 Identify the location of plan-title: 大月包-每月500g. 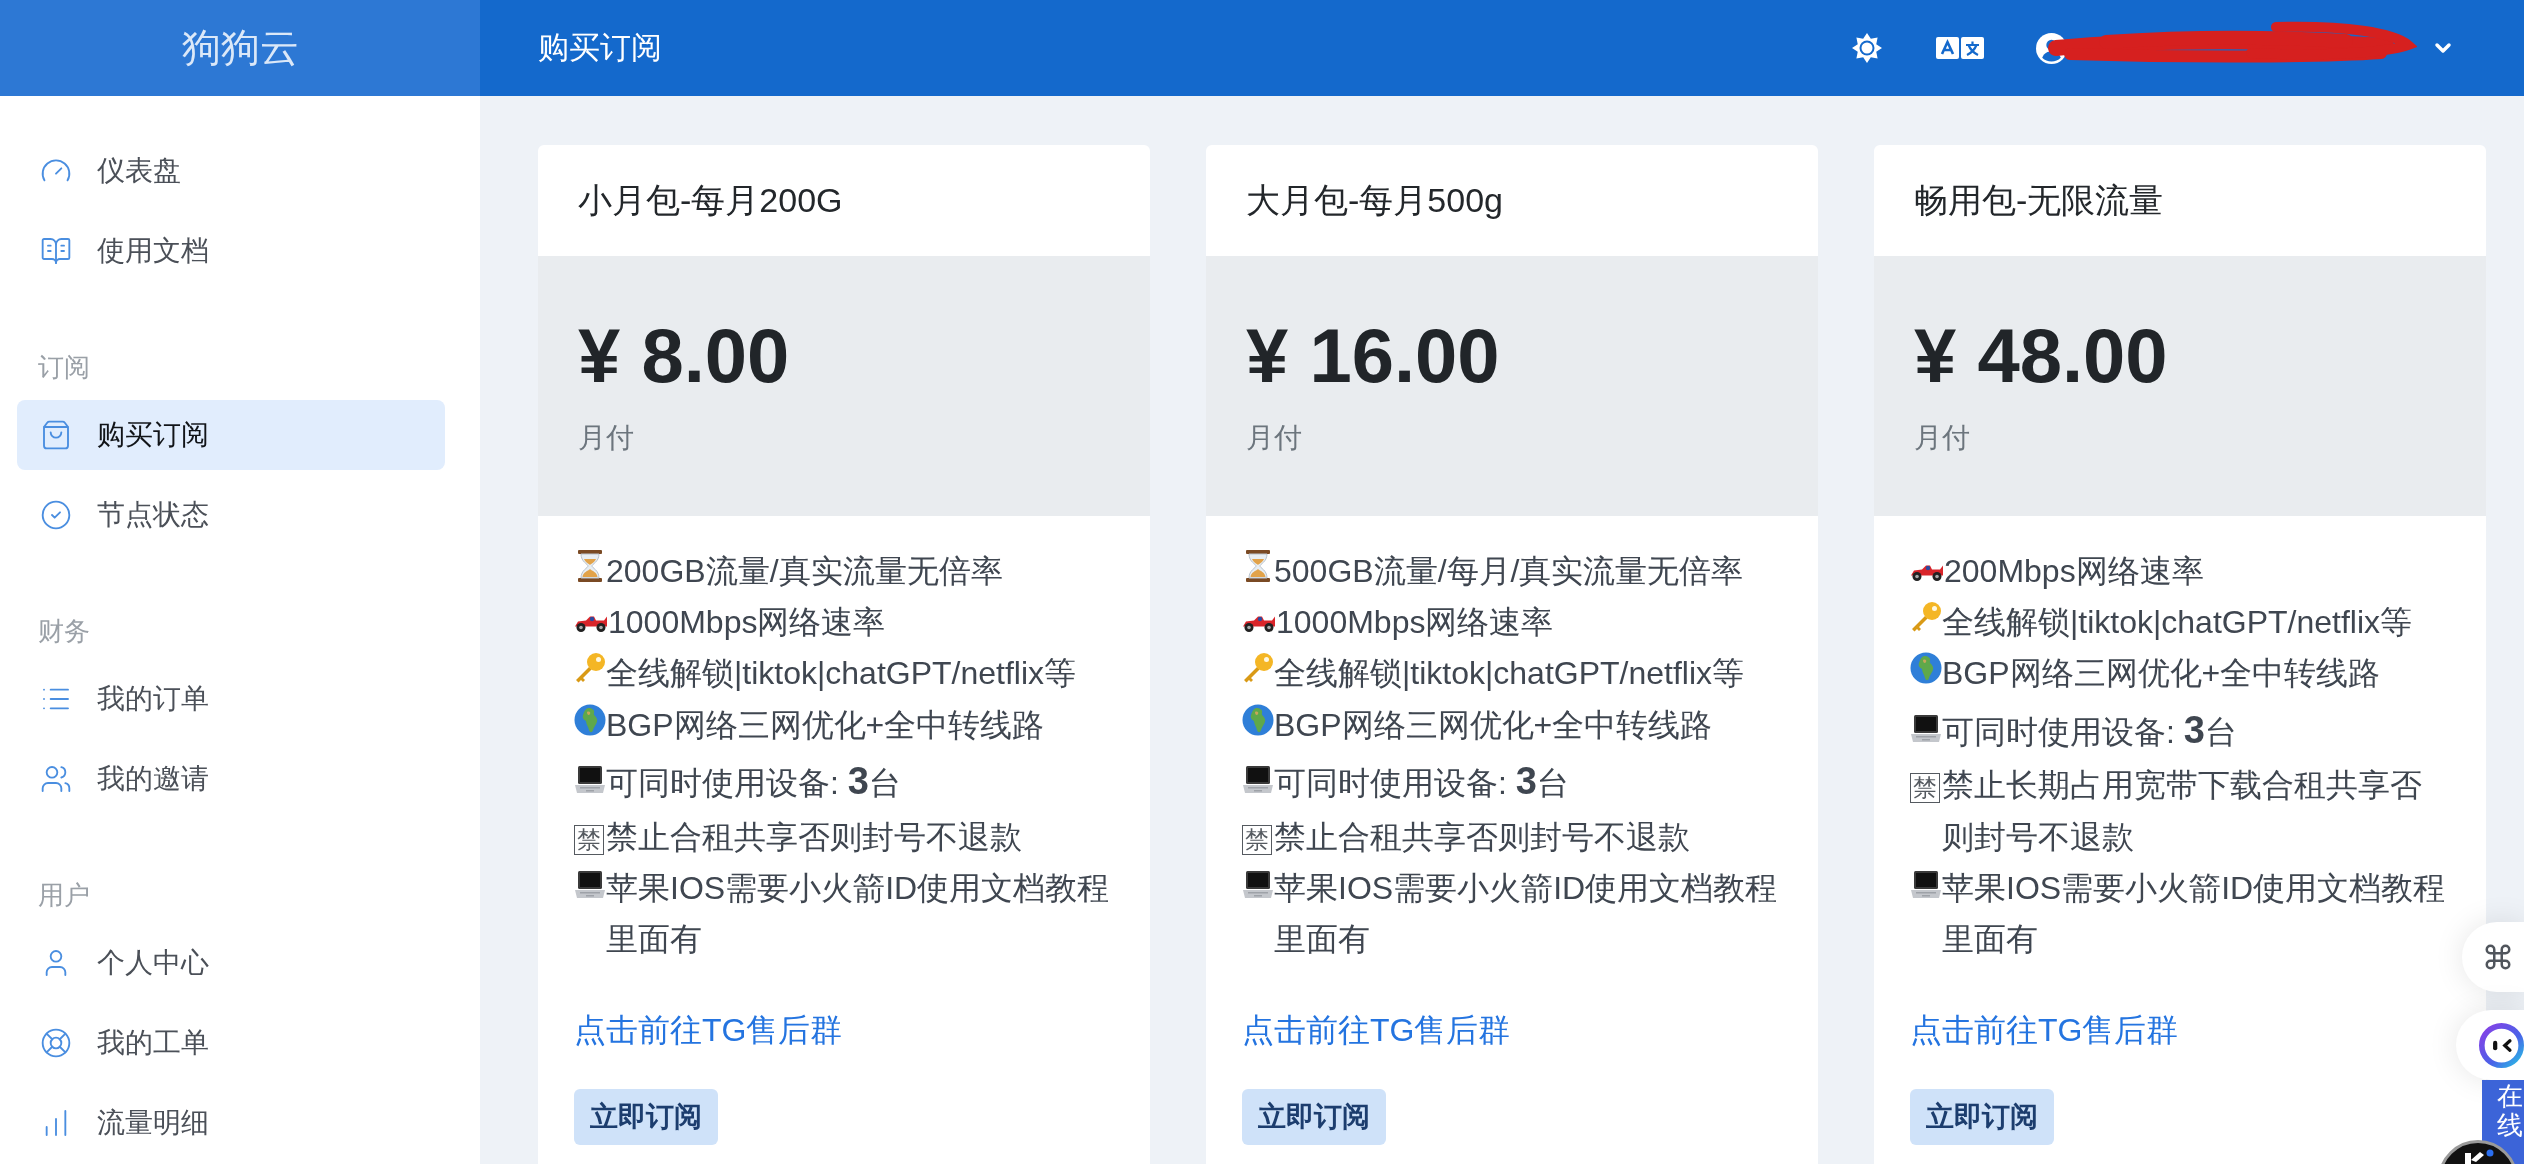
(1374, 200).